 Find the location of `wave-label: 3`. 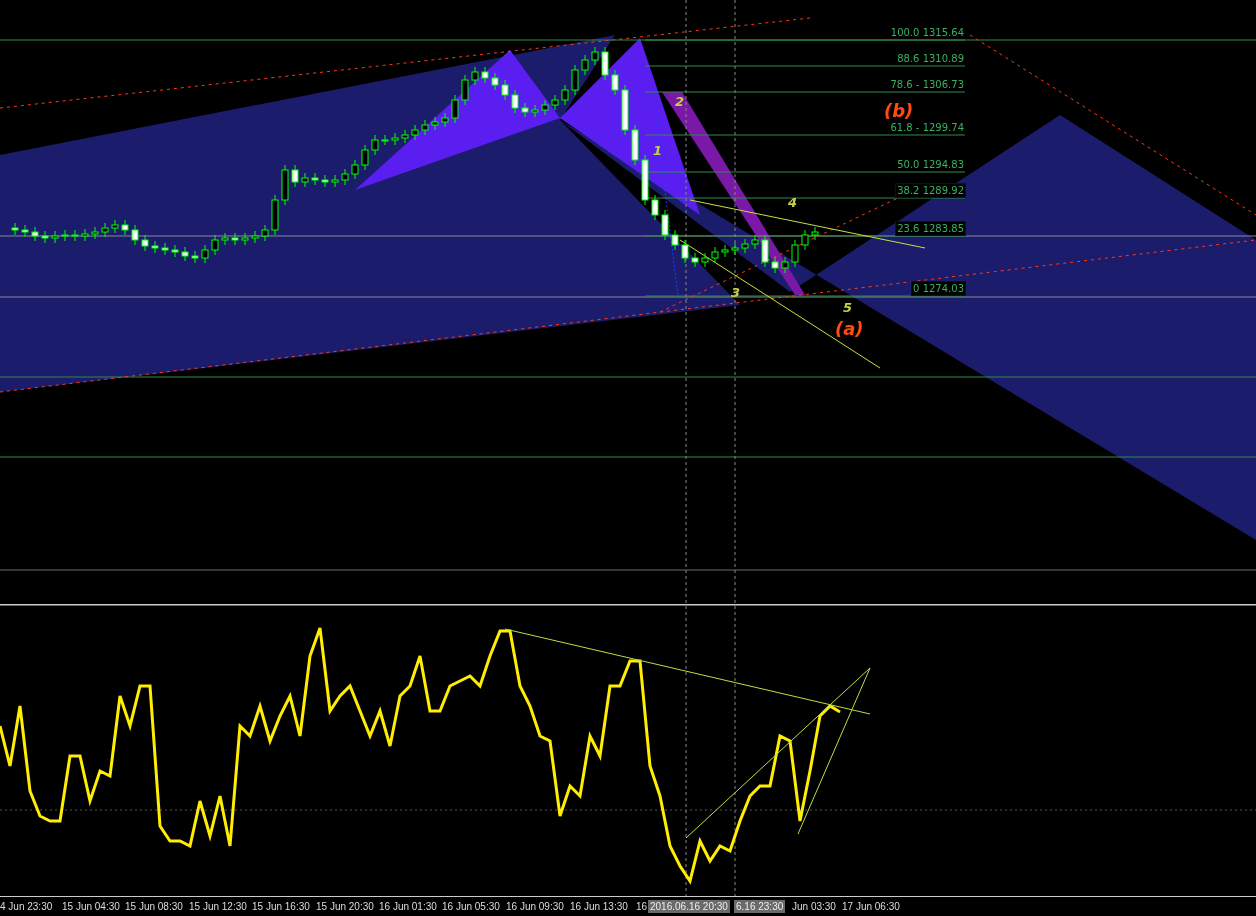

wave-label: 3 is located at coordinates (736, 292).